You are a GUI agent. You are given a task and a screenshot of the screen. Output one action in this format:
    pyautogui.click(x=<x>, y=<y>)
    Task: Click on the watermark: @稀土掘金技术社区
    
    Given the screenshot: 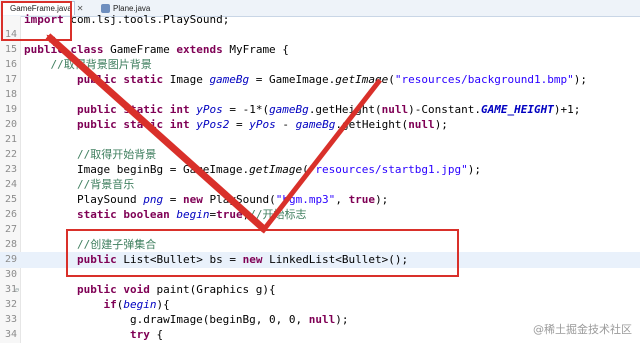 What is the action you would take?
    pyautogui.click(x=582, y=329)
    